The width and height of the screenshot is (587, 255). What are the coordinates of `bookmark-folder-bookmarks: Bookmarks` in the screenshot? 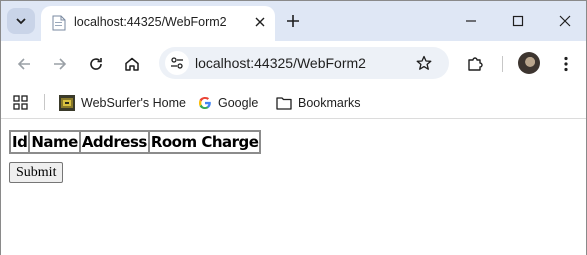 It's located at (318, 103).